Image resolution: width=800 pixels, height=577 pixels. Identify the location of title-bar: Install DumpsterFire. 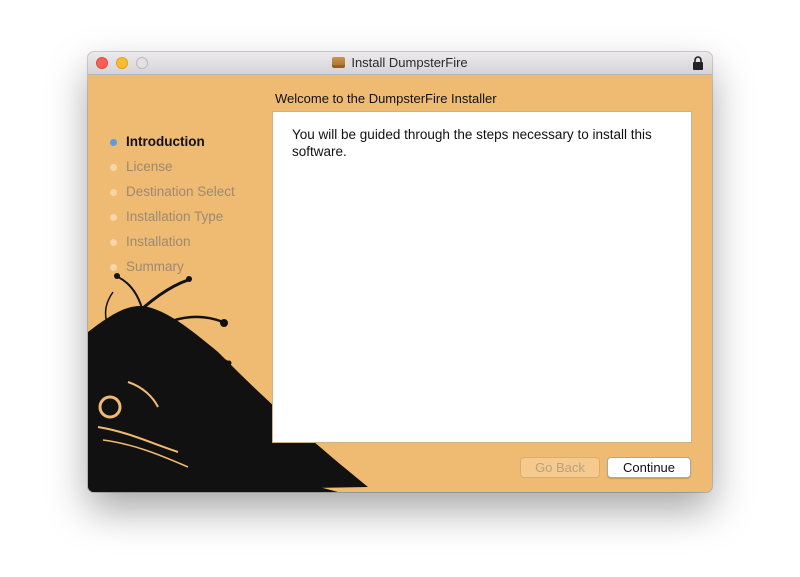
(400, 63).